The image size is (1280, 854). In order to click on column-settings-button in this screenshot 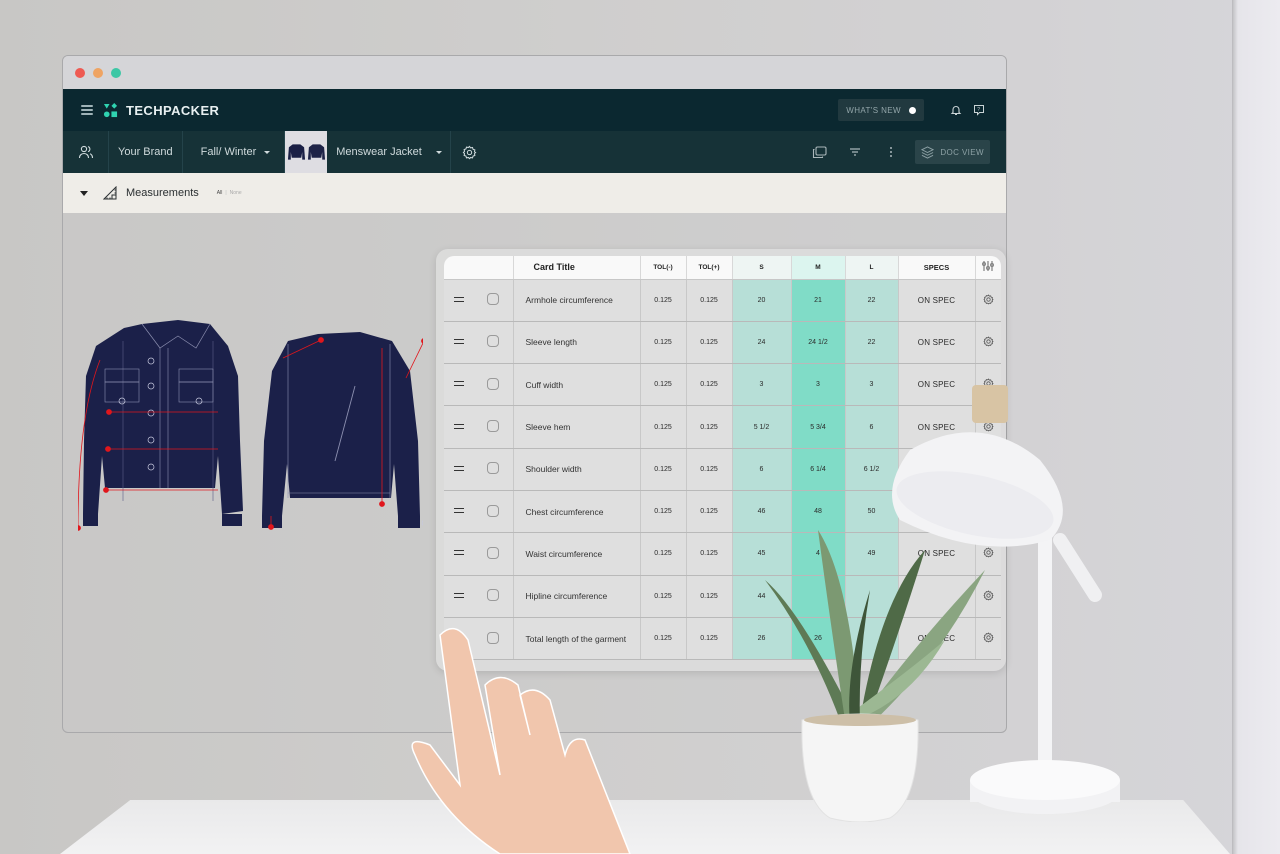, I will do `click(988, 268)`.